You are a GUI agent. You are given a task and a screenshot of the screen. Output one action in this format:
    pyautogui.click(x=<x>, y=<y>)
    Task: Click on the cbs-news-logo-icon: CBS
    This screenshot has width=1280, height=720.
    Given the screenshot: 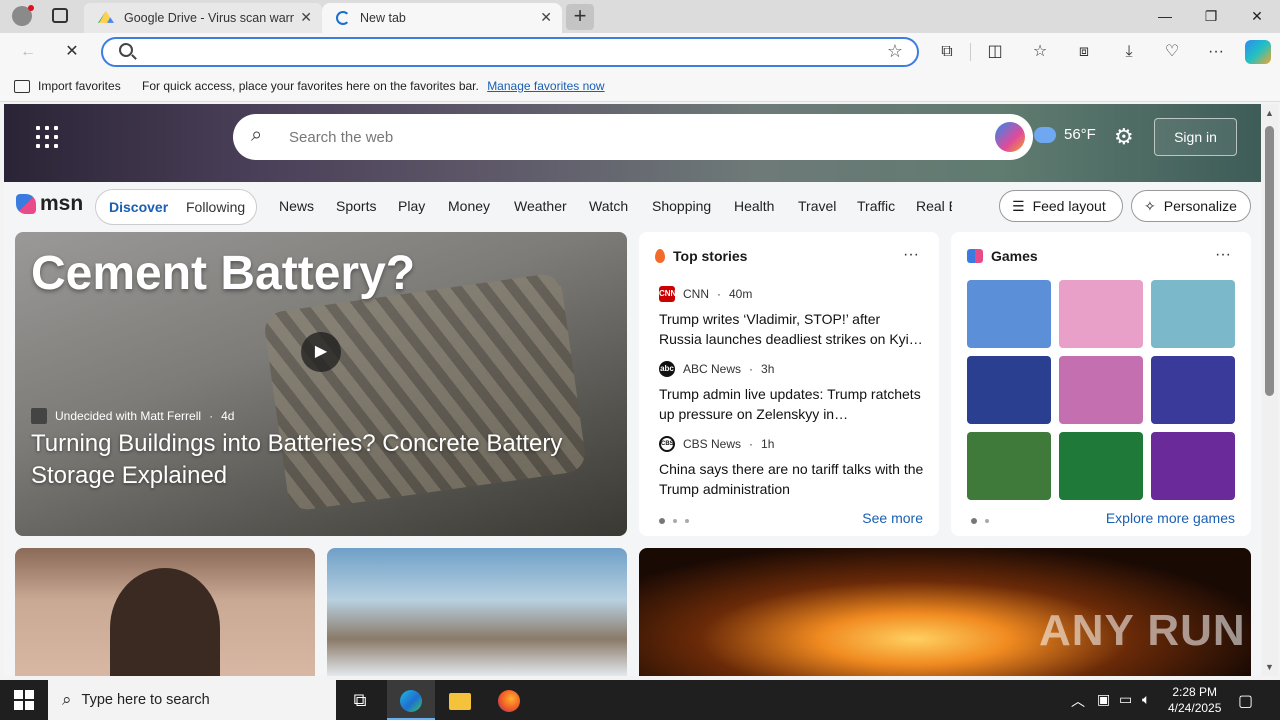 What is the action you would take?
    pyautogui.click(x=667, y=444)
    